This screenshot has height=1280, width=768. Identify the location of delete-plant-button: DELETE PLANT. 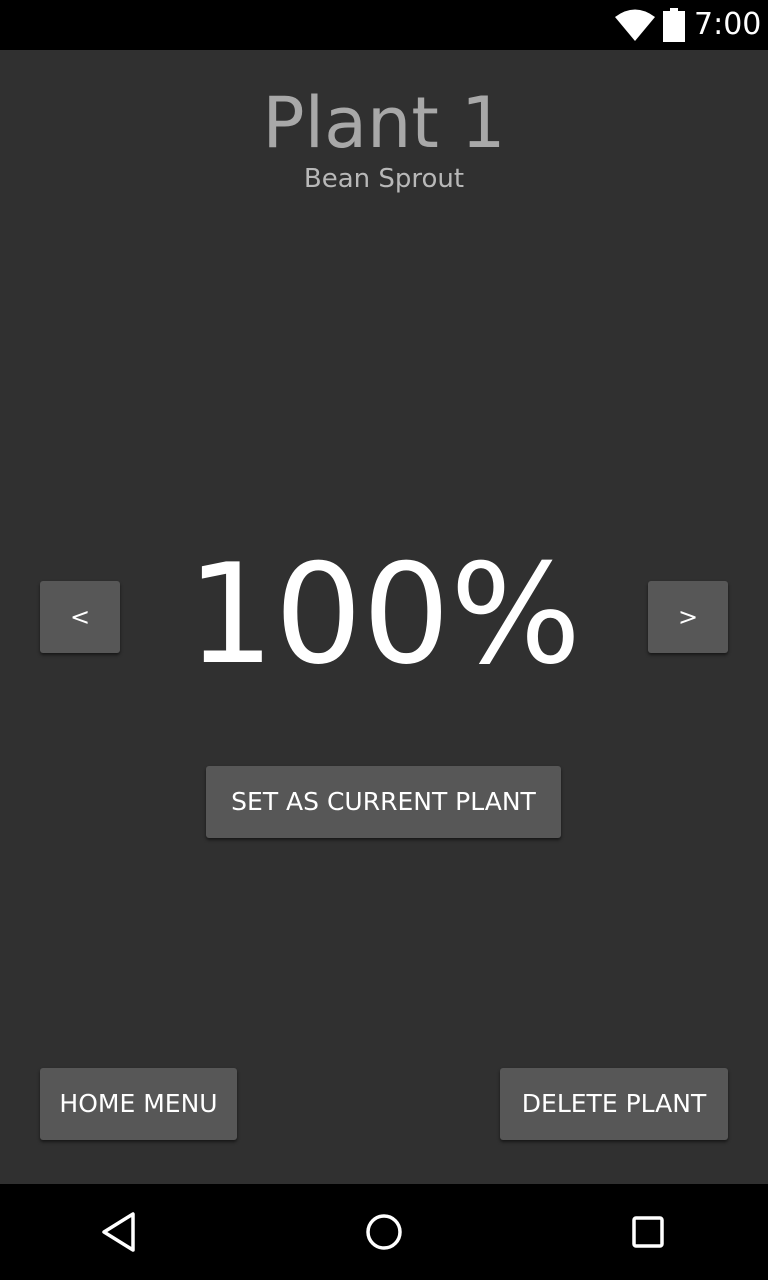
(614, 1104).